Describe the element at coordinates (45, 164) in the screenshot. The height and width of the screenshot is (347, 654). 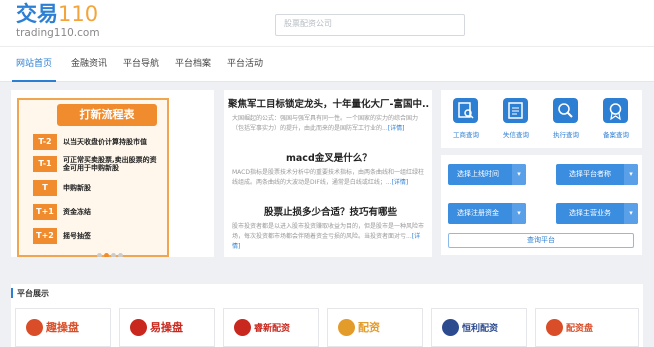
I see `step-tag: T-1` at that location.